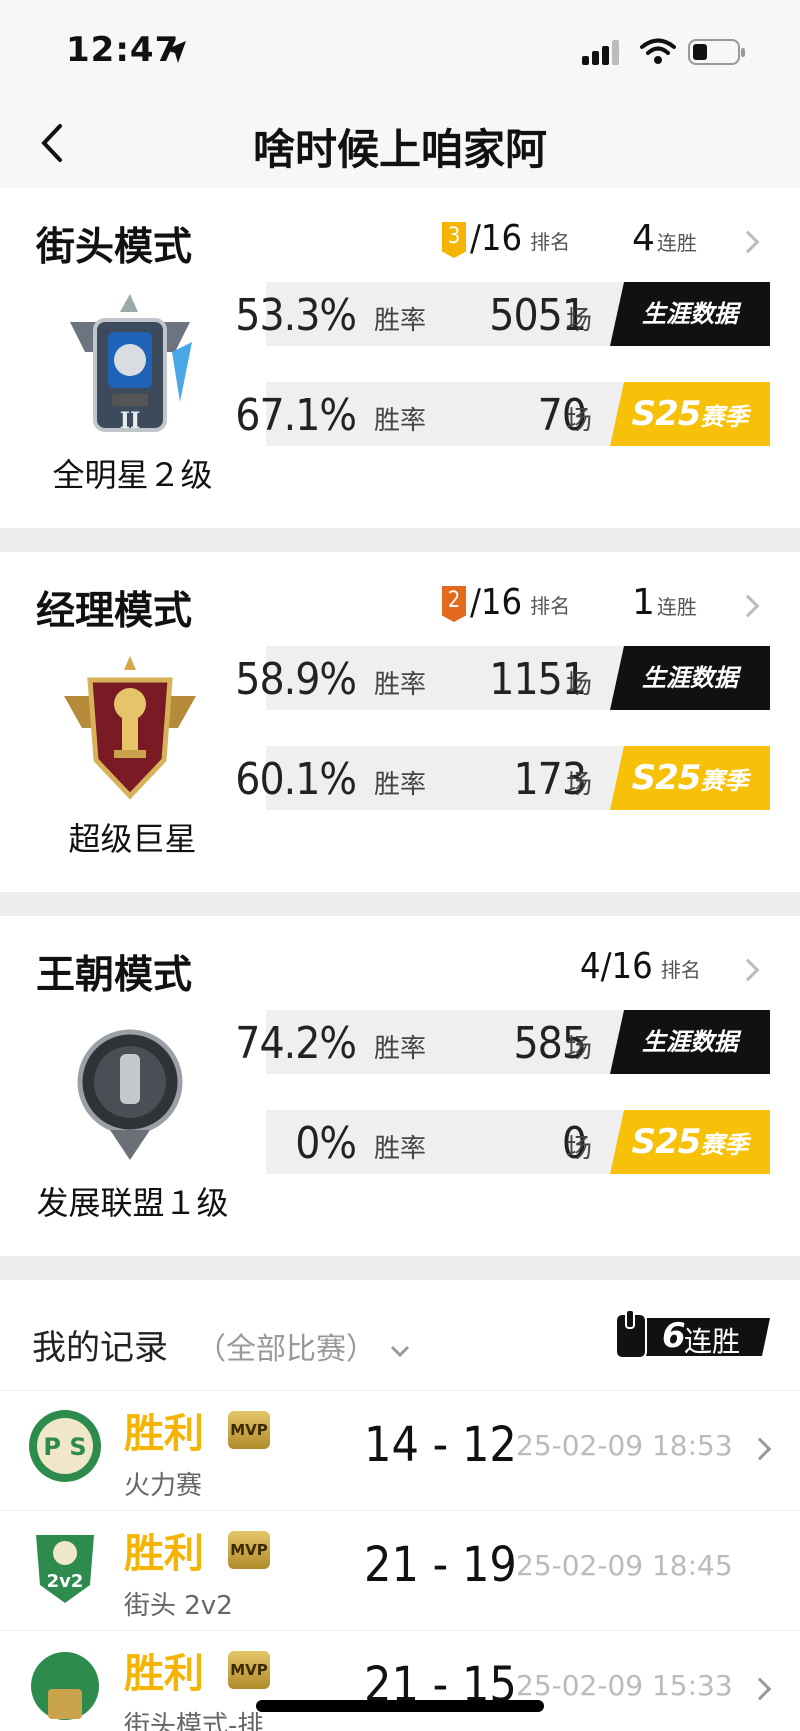 The width and height of the screenshot is (800, 1731). What do you see at coordinates (643, 602) in the screenshot?
I see `streak-number: 1` at bounding box center [643, 602].